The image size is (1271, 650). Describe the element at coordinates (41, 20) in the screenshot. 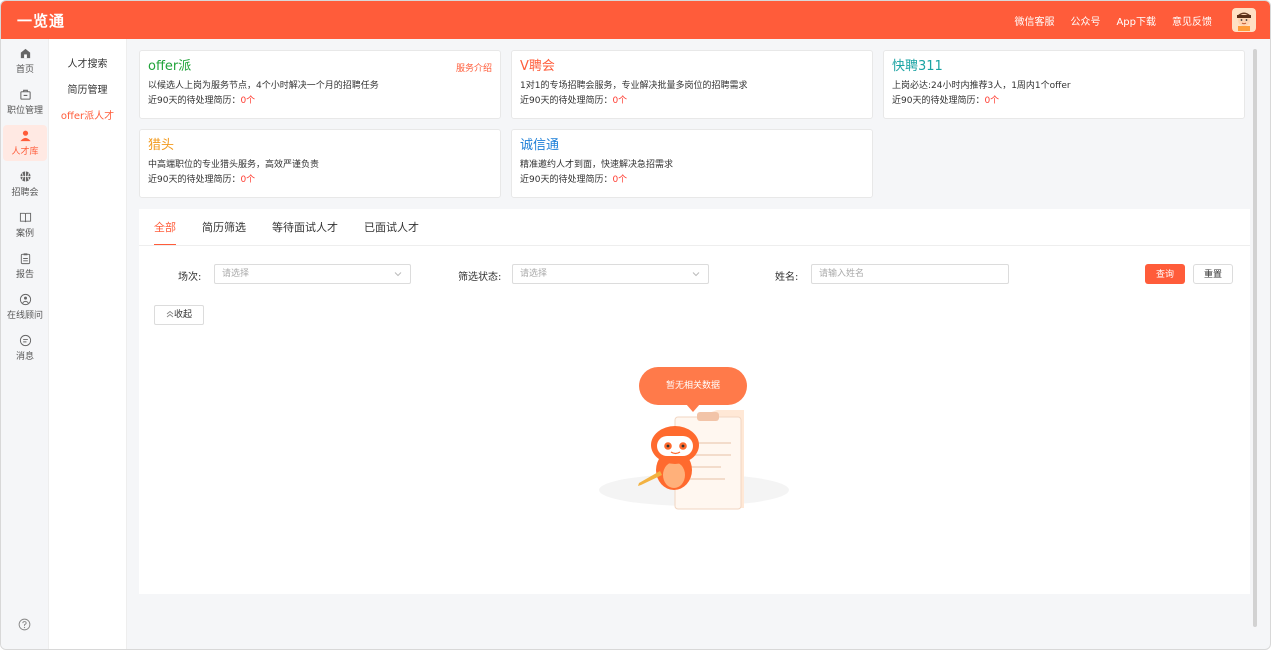

I see `app-title: 一览通` at that location.